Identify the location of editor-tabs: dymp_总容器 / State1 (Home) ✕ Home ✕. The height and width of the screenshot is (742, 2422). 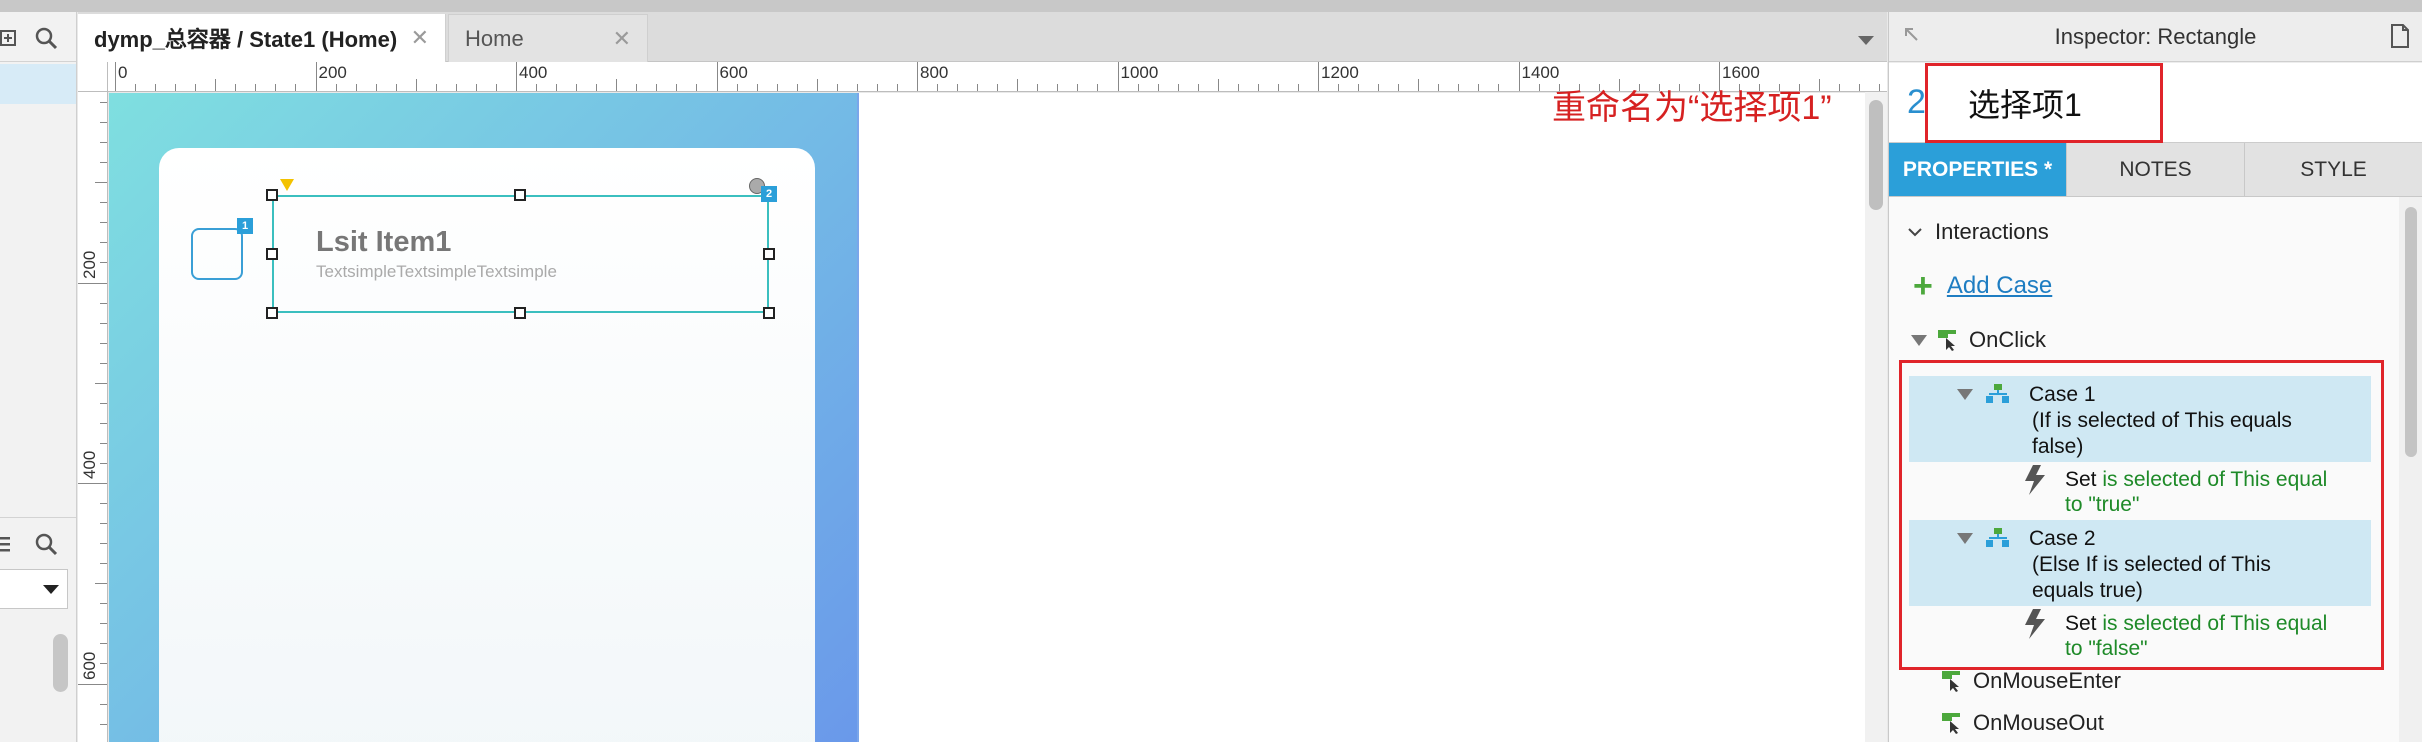
(982, 37).